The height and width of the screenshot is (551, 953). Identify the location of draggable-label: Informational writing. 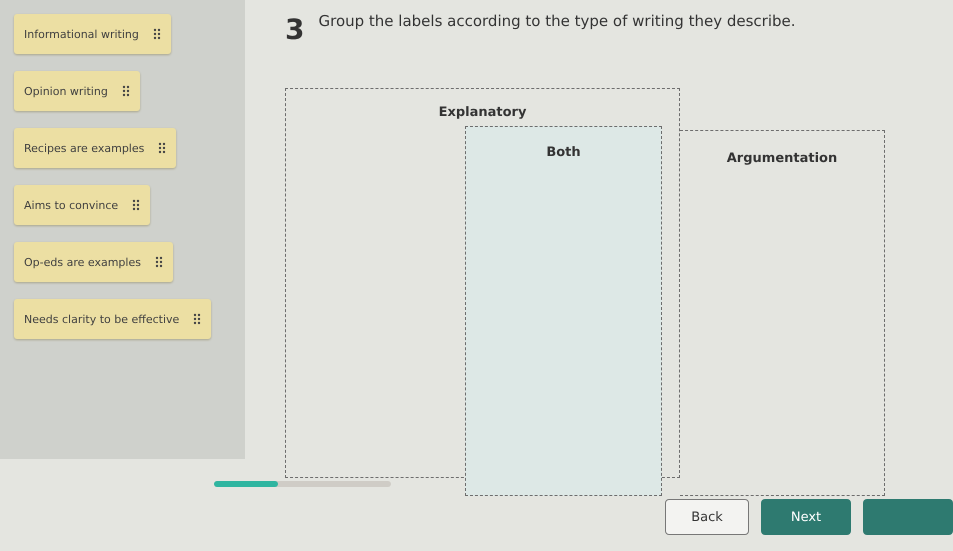
(92, 34).